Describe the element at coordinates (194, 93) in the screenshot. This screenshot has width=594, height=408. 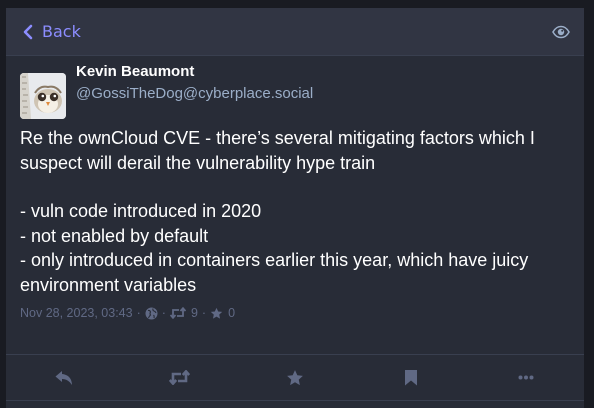
I see `account-handle: @GossiTheDog@cyberplace.social` at that location.